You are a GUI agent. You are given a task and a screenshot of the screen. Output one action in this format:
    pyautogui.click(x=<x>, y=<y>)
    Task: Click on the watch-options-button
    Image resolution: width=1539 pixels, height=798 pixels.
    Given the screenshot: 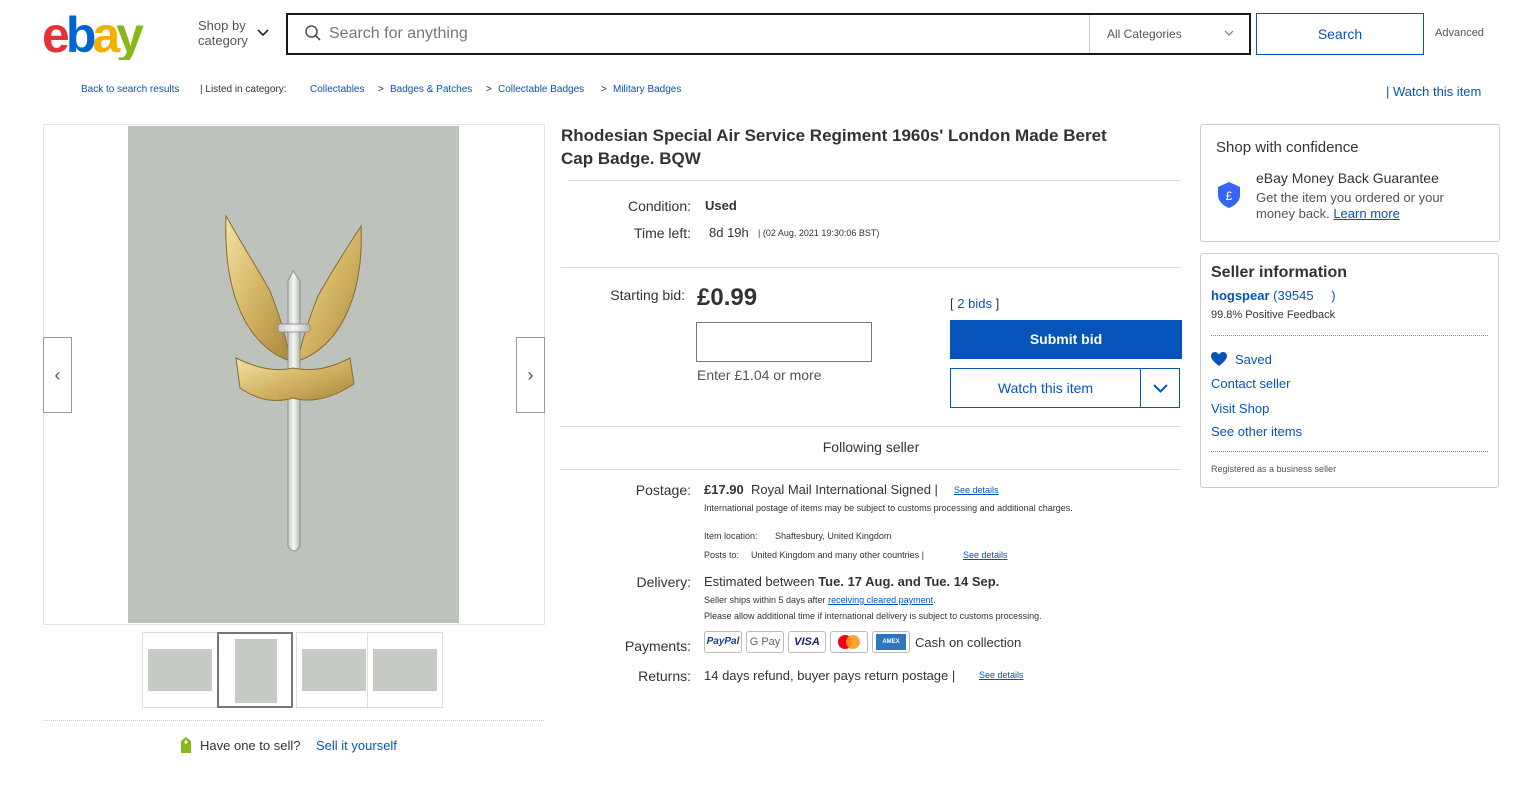 What is the action you would take?
    pyautogui.click(x=1159, y=388)
    